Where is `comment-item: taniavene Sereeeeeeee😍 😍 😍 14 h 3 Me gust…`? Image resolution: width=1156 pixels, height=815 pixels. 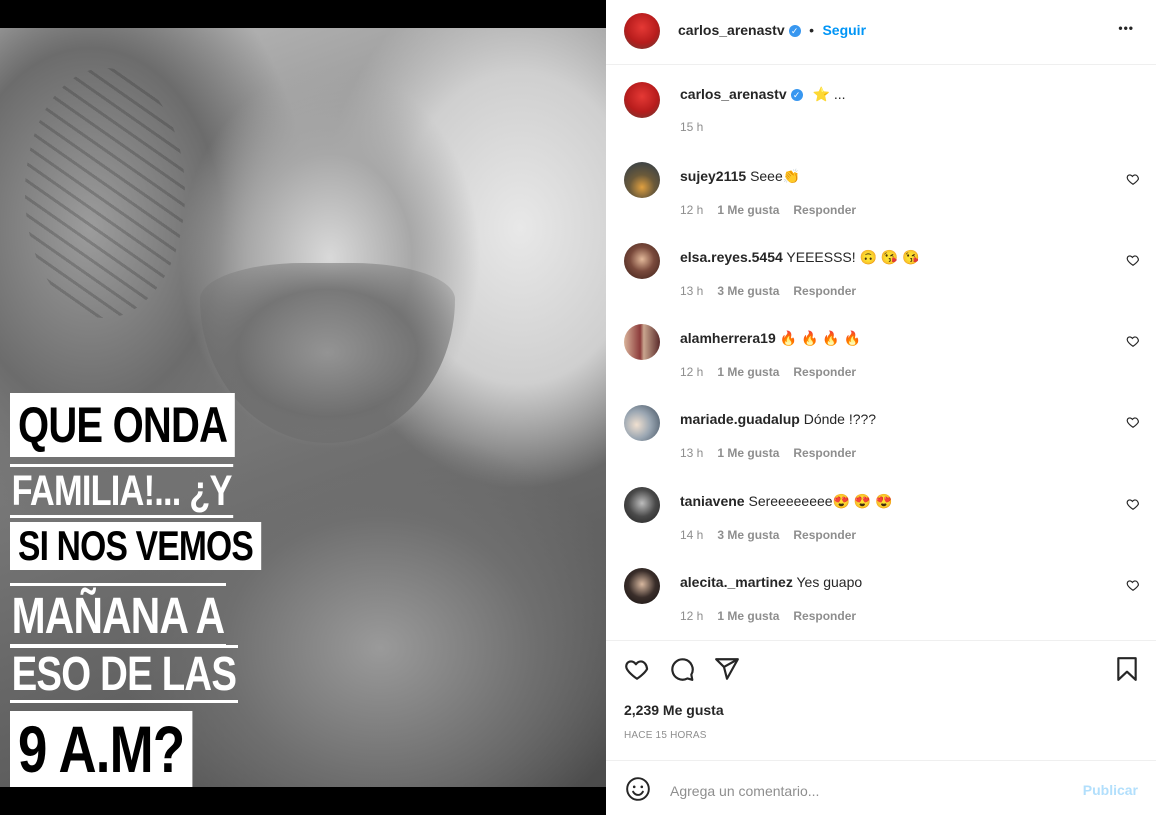 comment-item: taniavene Sereeeeeeee😍 😍 😍 14 h 3 Me gust… is located at coordinates (881, 527).